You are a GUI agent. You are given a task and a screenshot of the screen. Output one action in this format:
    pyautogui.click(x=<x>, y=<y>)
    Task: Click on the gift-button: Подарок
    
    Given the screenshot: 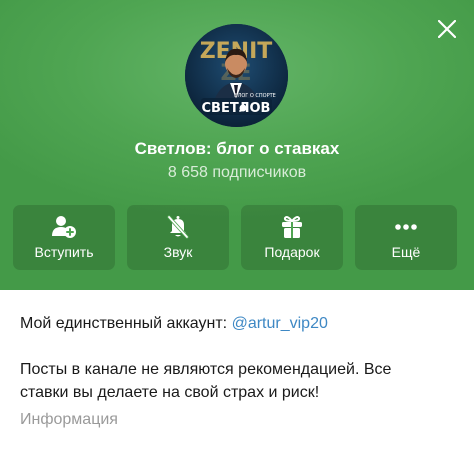 What is the action you would take?
    pyautogui.click(x=292, y=237)
    